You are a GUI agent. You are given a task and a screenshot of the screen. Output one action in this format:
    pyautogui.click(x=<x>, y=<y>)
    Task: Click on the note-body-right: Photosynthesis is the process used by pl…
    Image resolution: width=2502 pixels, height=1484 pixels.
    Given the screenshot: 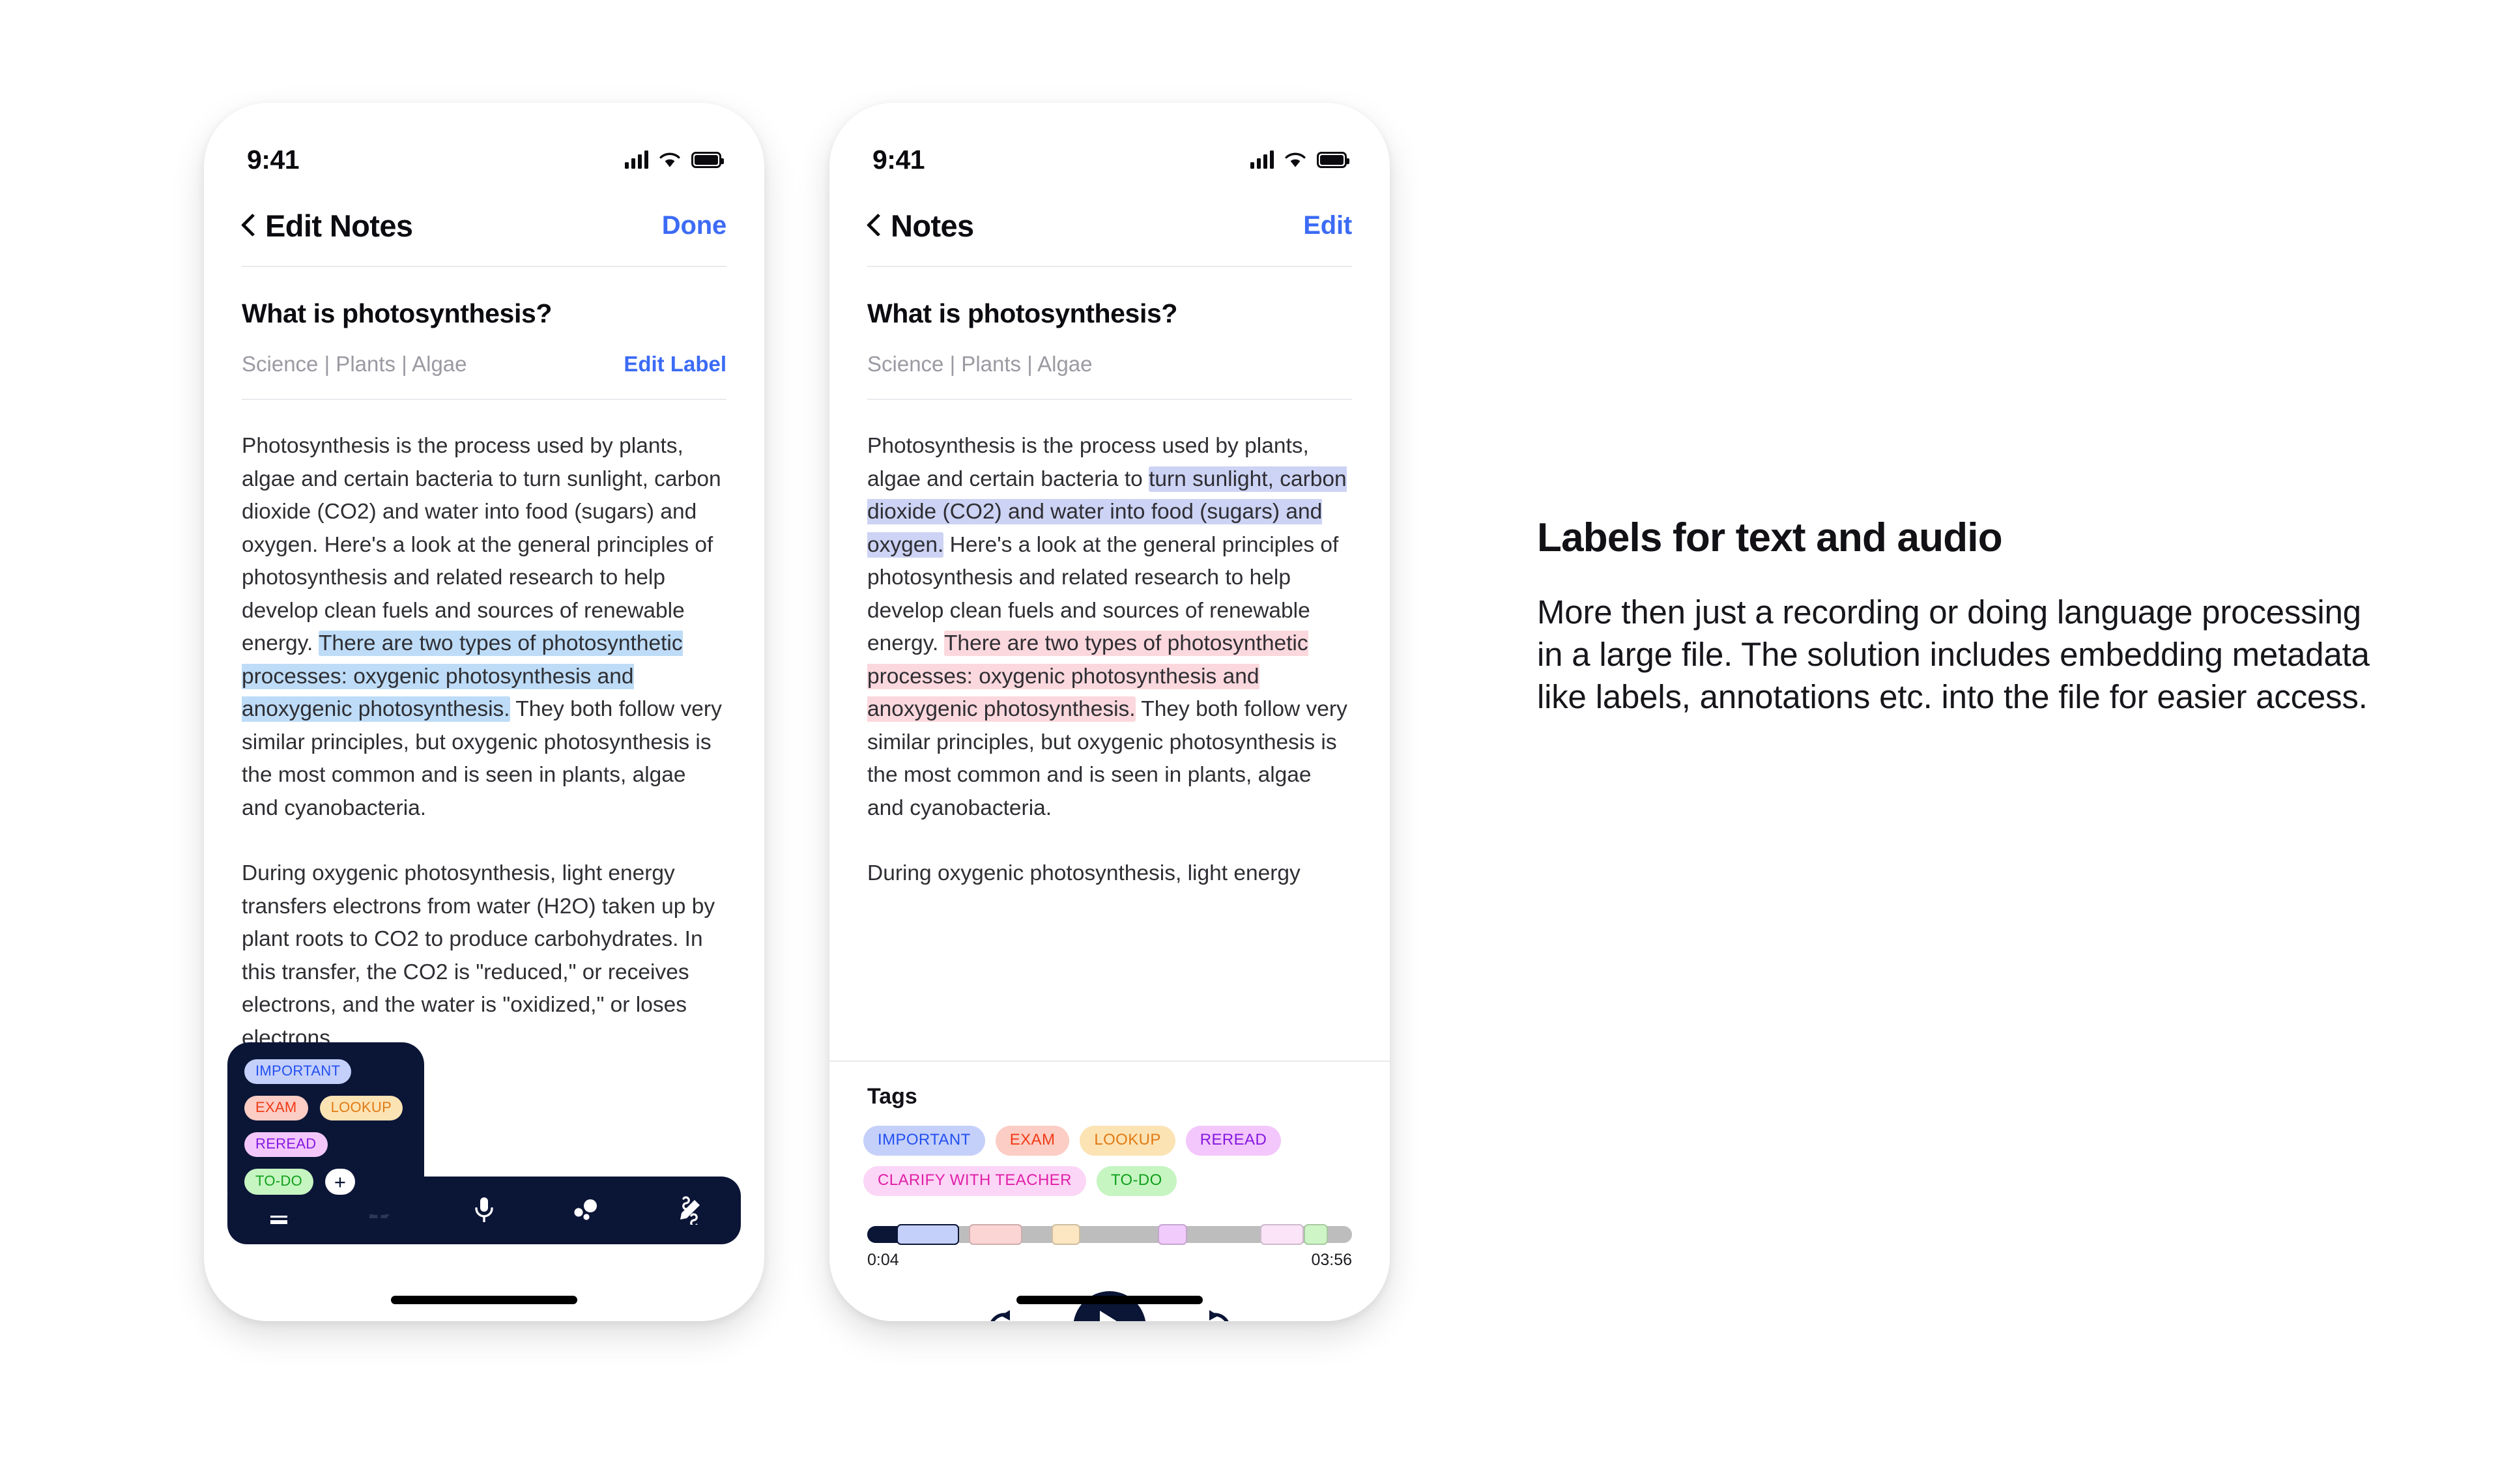 What is the action you would take?
    pyautogui.click(x=1109, y=661)
    